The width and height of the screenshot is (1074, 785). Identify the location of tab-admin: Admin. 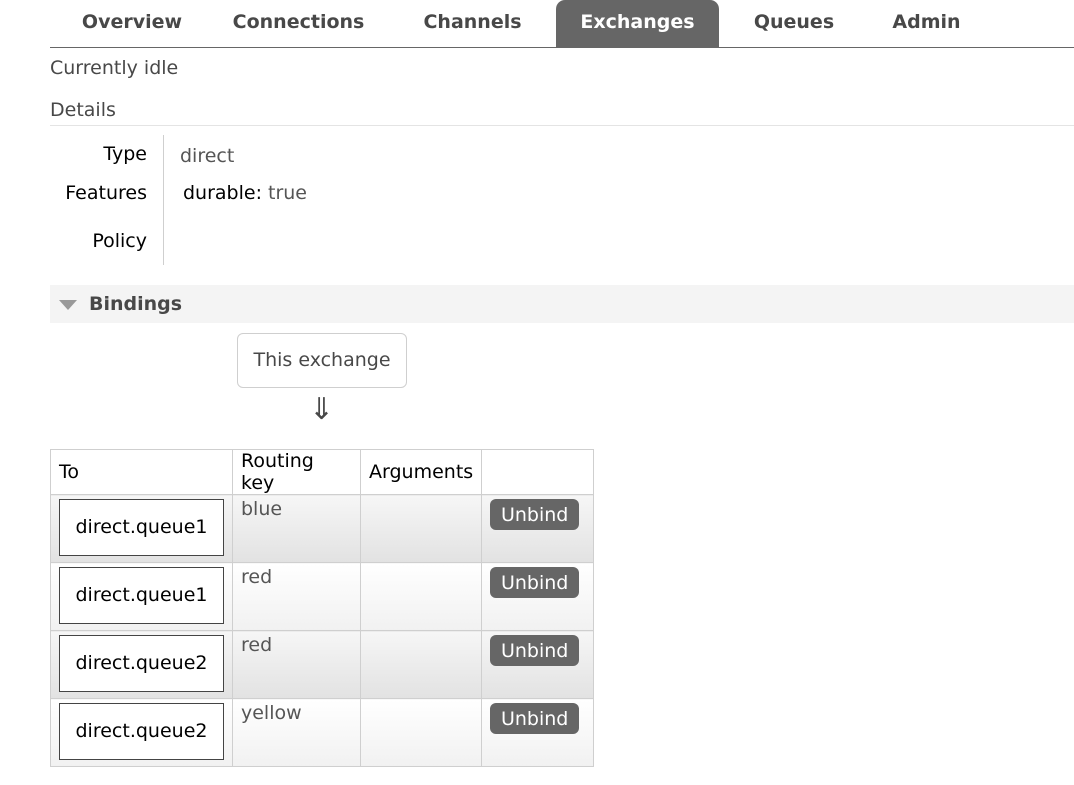
(926, 23).